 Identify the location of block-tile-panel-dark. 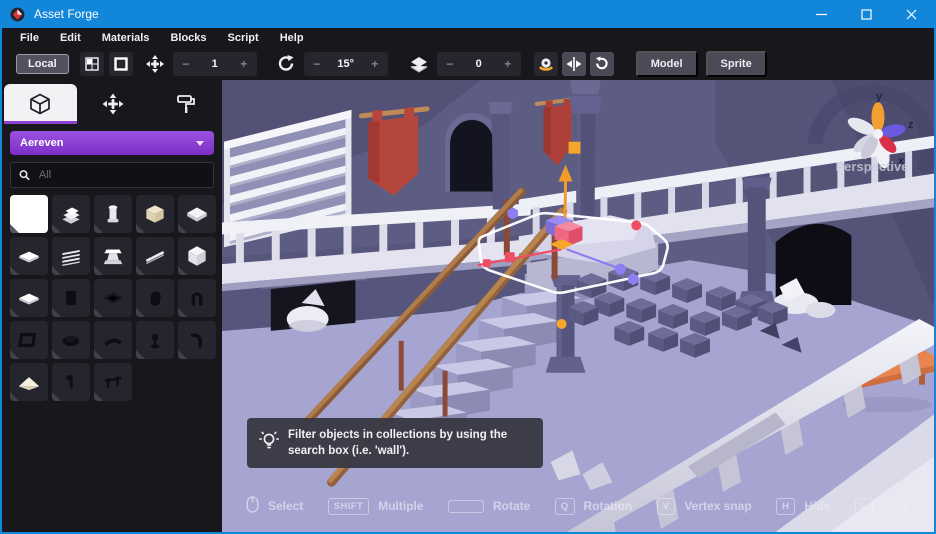
(71, 298).